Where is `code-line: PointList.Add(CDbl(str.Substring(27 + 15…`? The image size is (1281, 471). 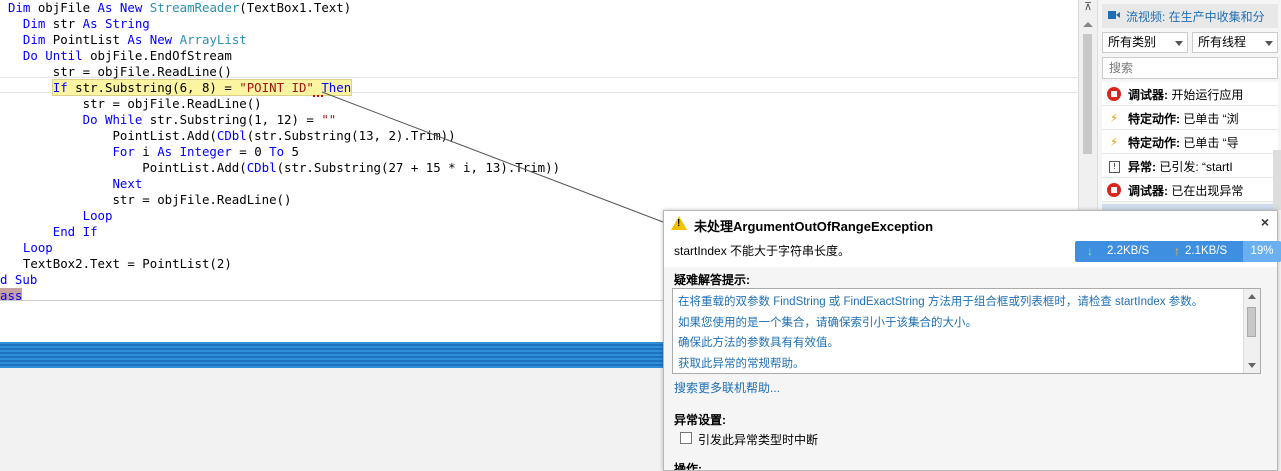
code-line: PointList.Add(CDbl(str.Substring(27 + 15… is located at coordinates (284, 168).